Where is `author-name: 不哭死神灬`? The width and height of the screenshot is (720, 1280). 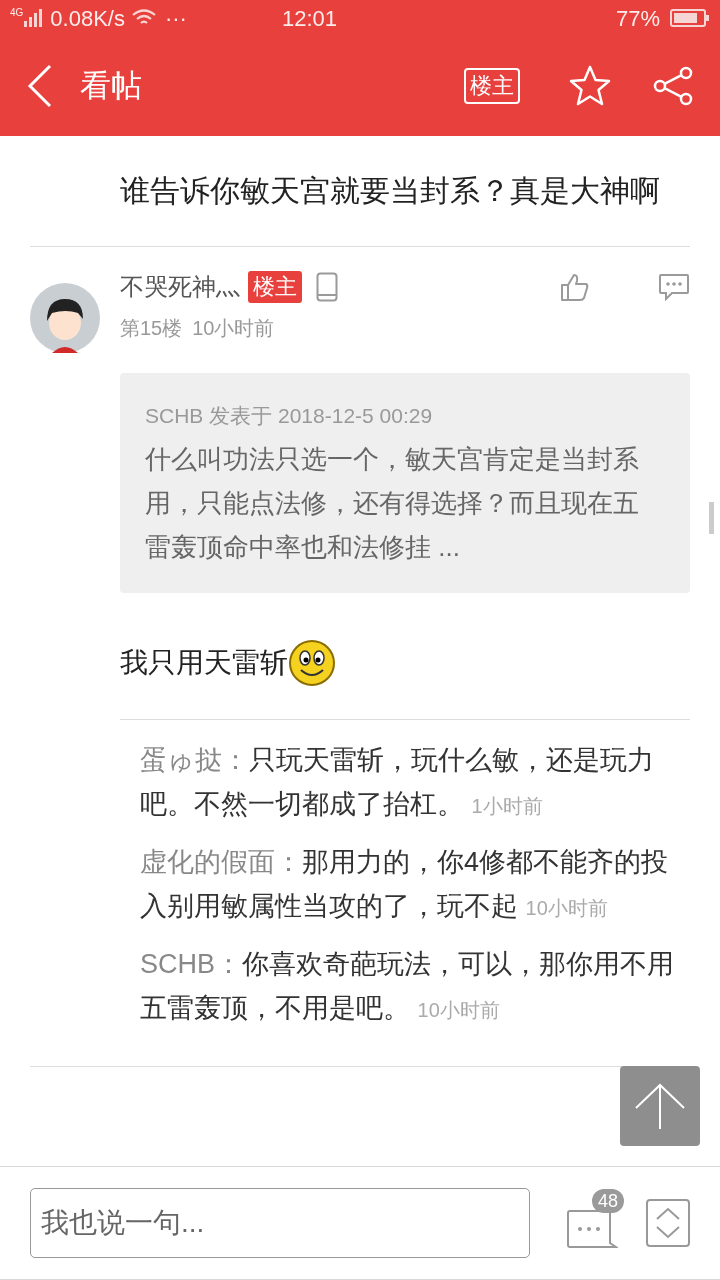
author-name: 不哭死神灬 is located at coordinates (180, 287).